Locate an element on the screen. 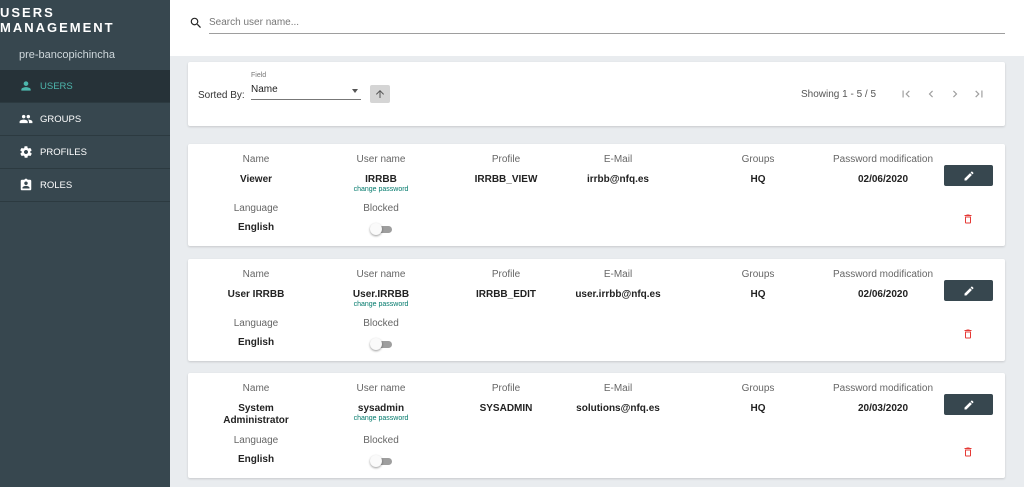 The width and height of the screenshot is (1024, 487). arrow-up-icon is located at coordinates (380, 94).